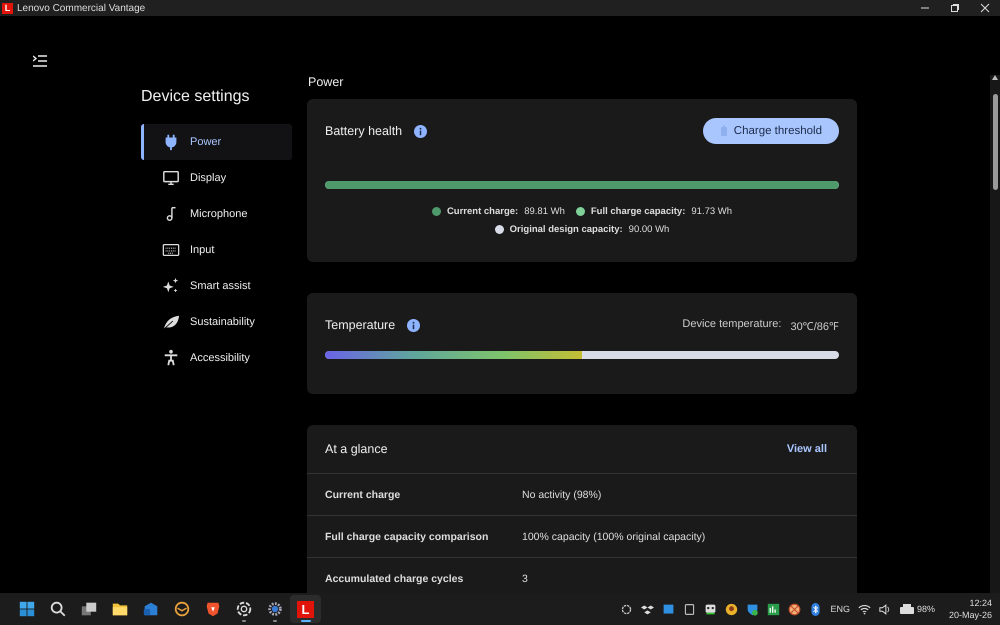  What do you see at coordinates (970, 615) in the screenshot?
I see `clock-date: 20-May-26` at bounding box center [970, 615].